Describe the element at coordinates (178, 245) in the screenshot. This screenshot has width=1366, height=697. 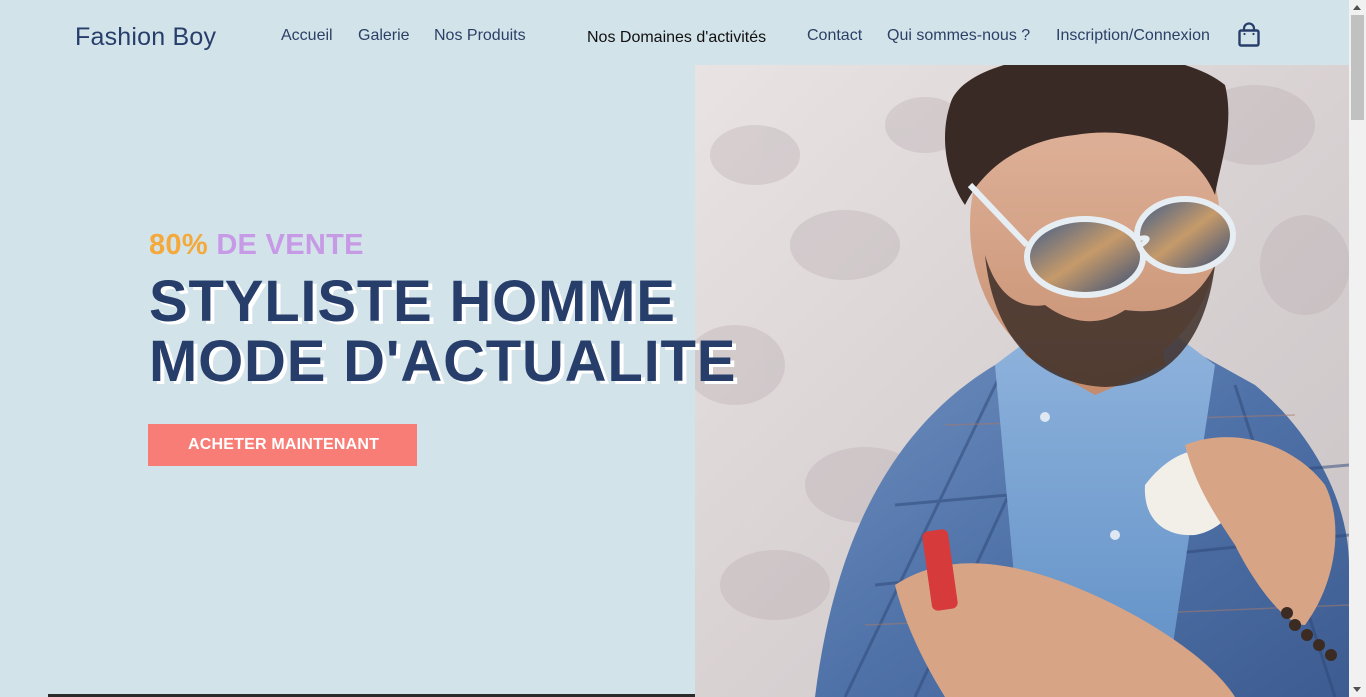
I see `promo-percent: 80%` at that location.